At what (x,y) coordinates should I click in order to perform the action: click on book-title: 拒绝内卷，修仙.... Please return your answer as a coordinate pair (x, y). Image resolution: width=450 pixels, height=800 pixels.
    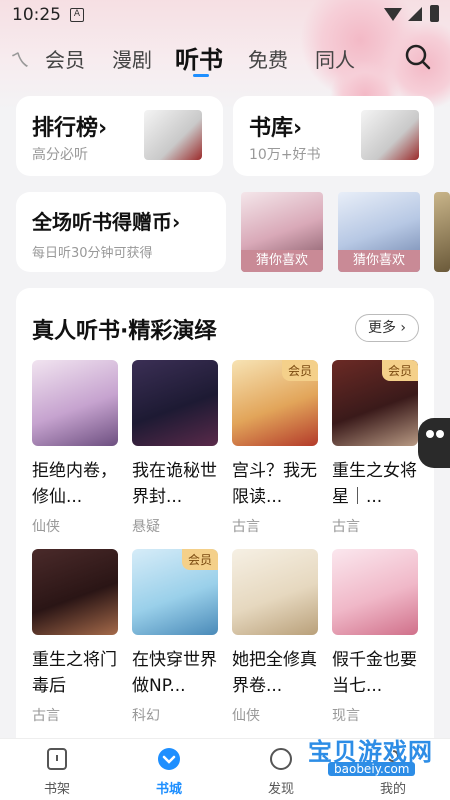
    Looking at the image, I should click on (74, 484).